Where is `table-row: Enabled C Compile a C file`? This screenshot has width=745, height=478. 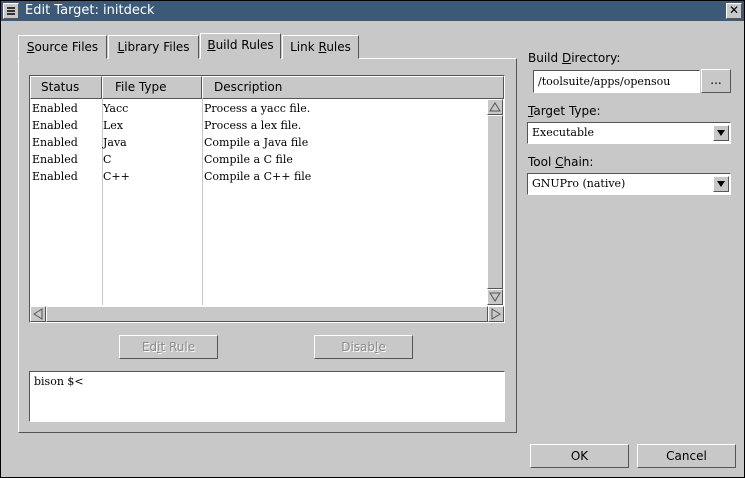 table-row: Enabled C Compile a C file is located at coordinates (258, 159).